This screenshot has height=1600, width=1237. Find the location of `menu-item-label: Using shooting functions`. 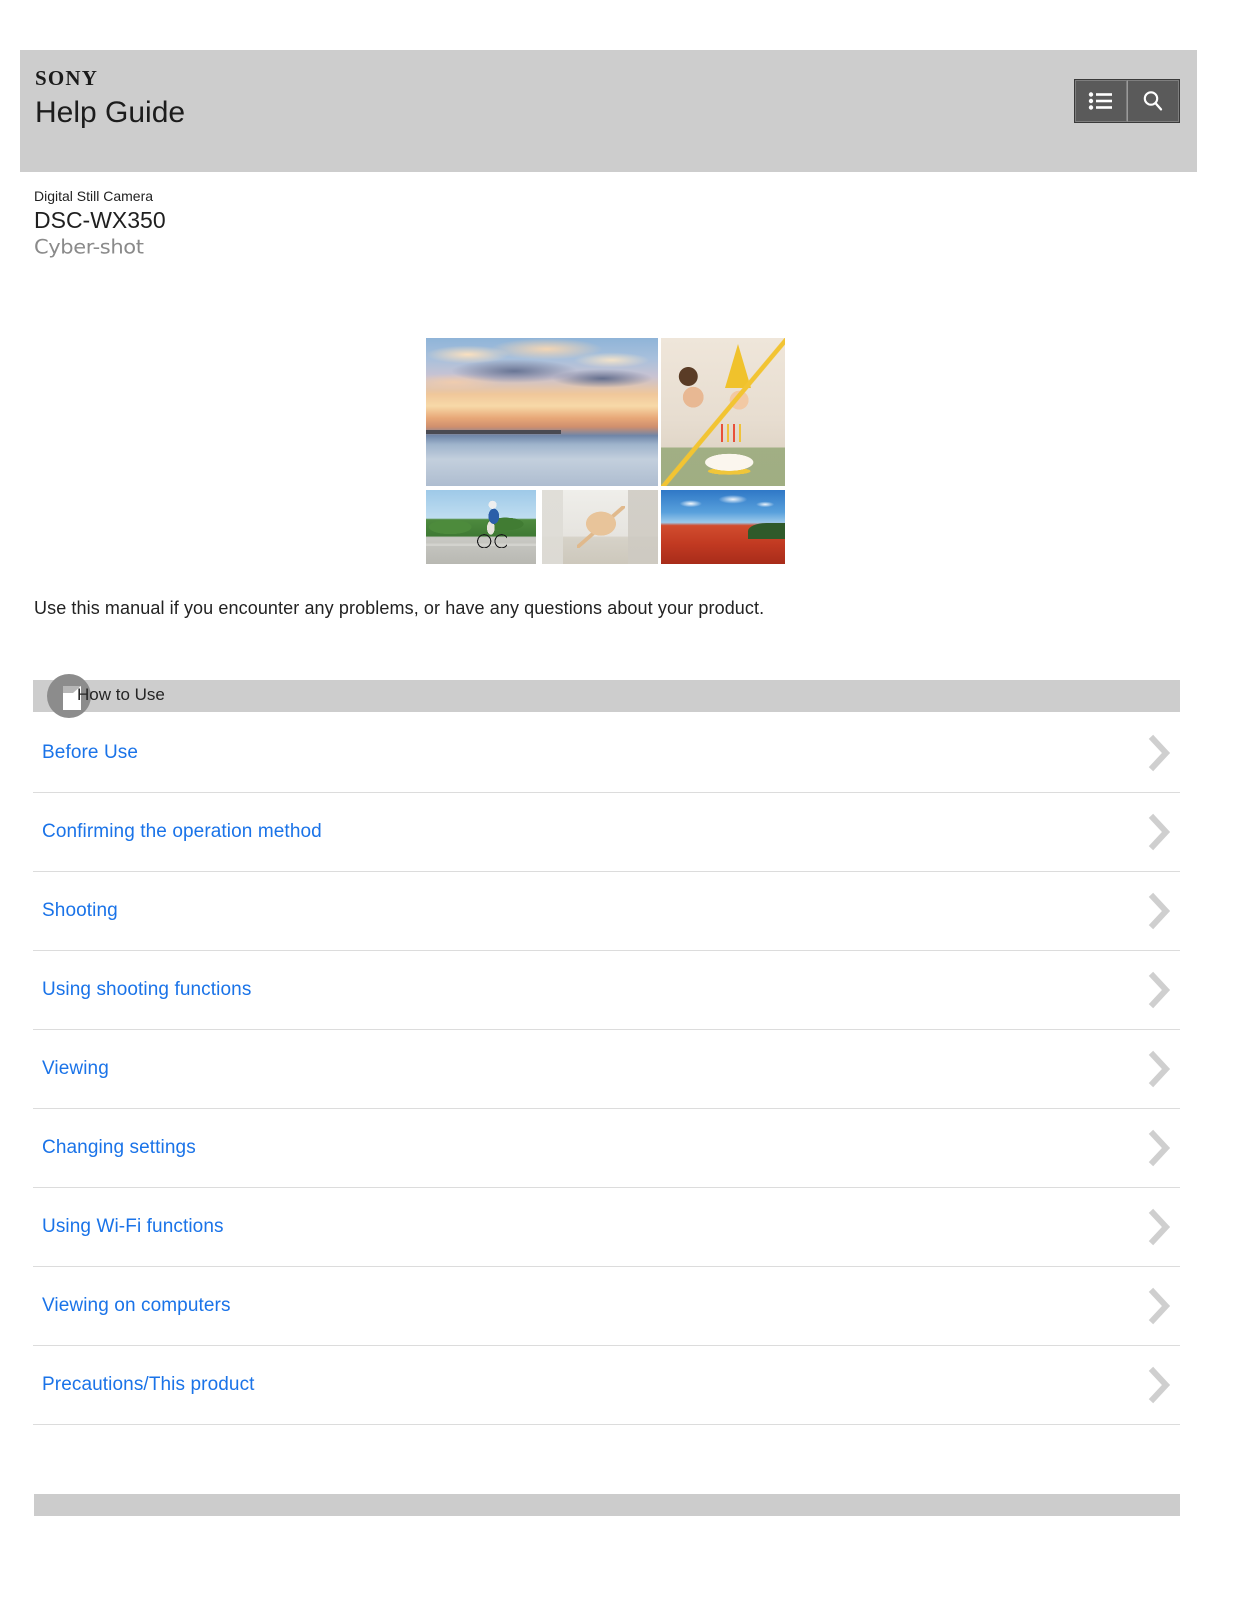

menu-item-label: Using shooting functions is located at coordinates (147, 989).